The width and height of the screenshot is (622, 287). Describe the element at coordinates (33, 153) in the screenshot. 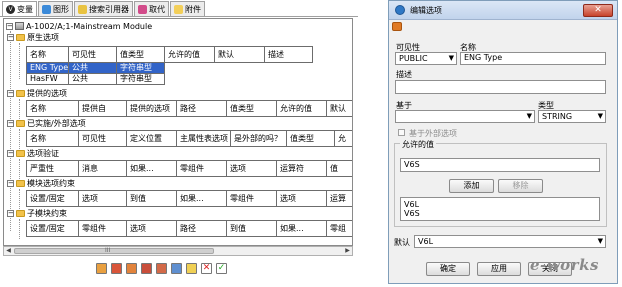

I see `section-option-validation: − 选项验证` at that location.